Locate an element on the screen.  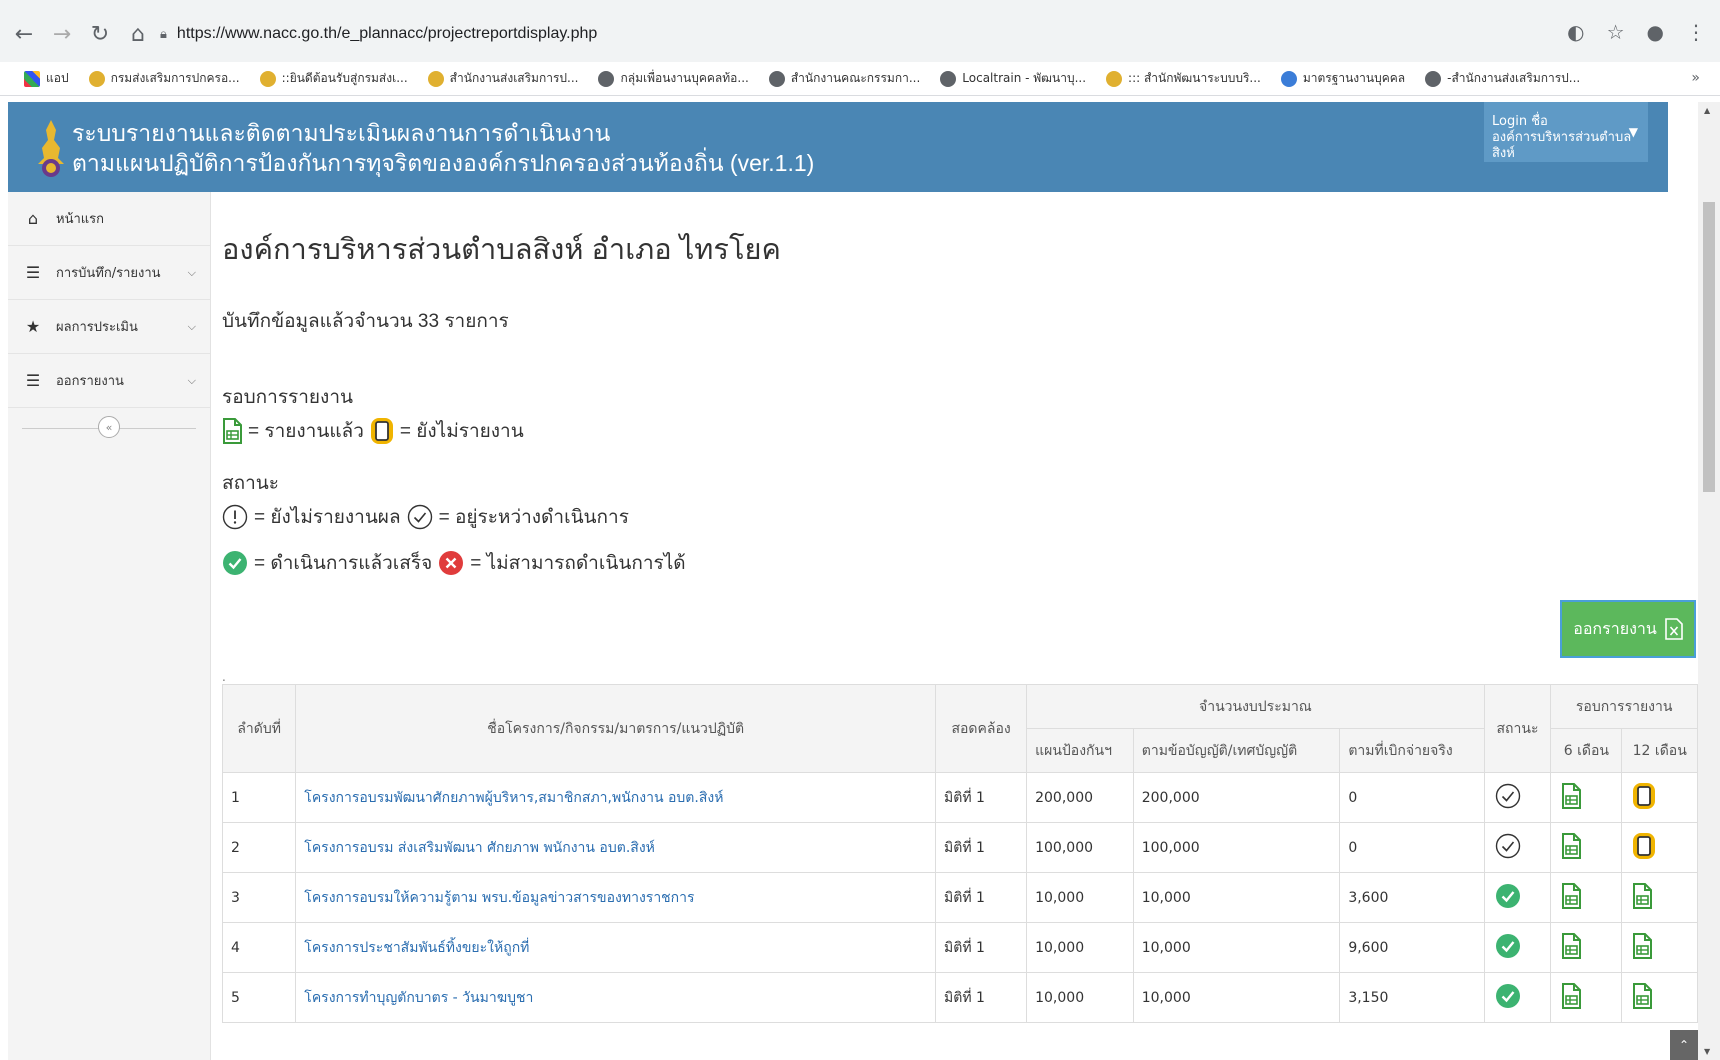
back-to-top-button: ⌃ is located at coordinates (1684, 1045).